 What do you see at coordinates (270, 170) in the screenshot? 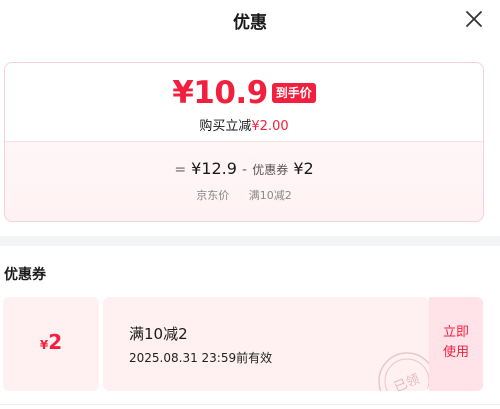
I see `coupon-label: 优惠券` at bounding box center [270, 170].